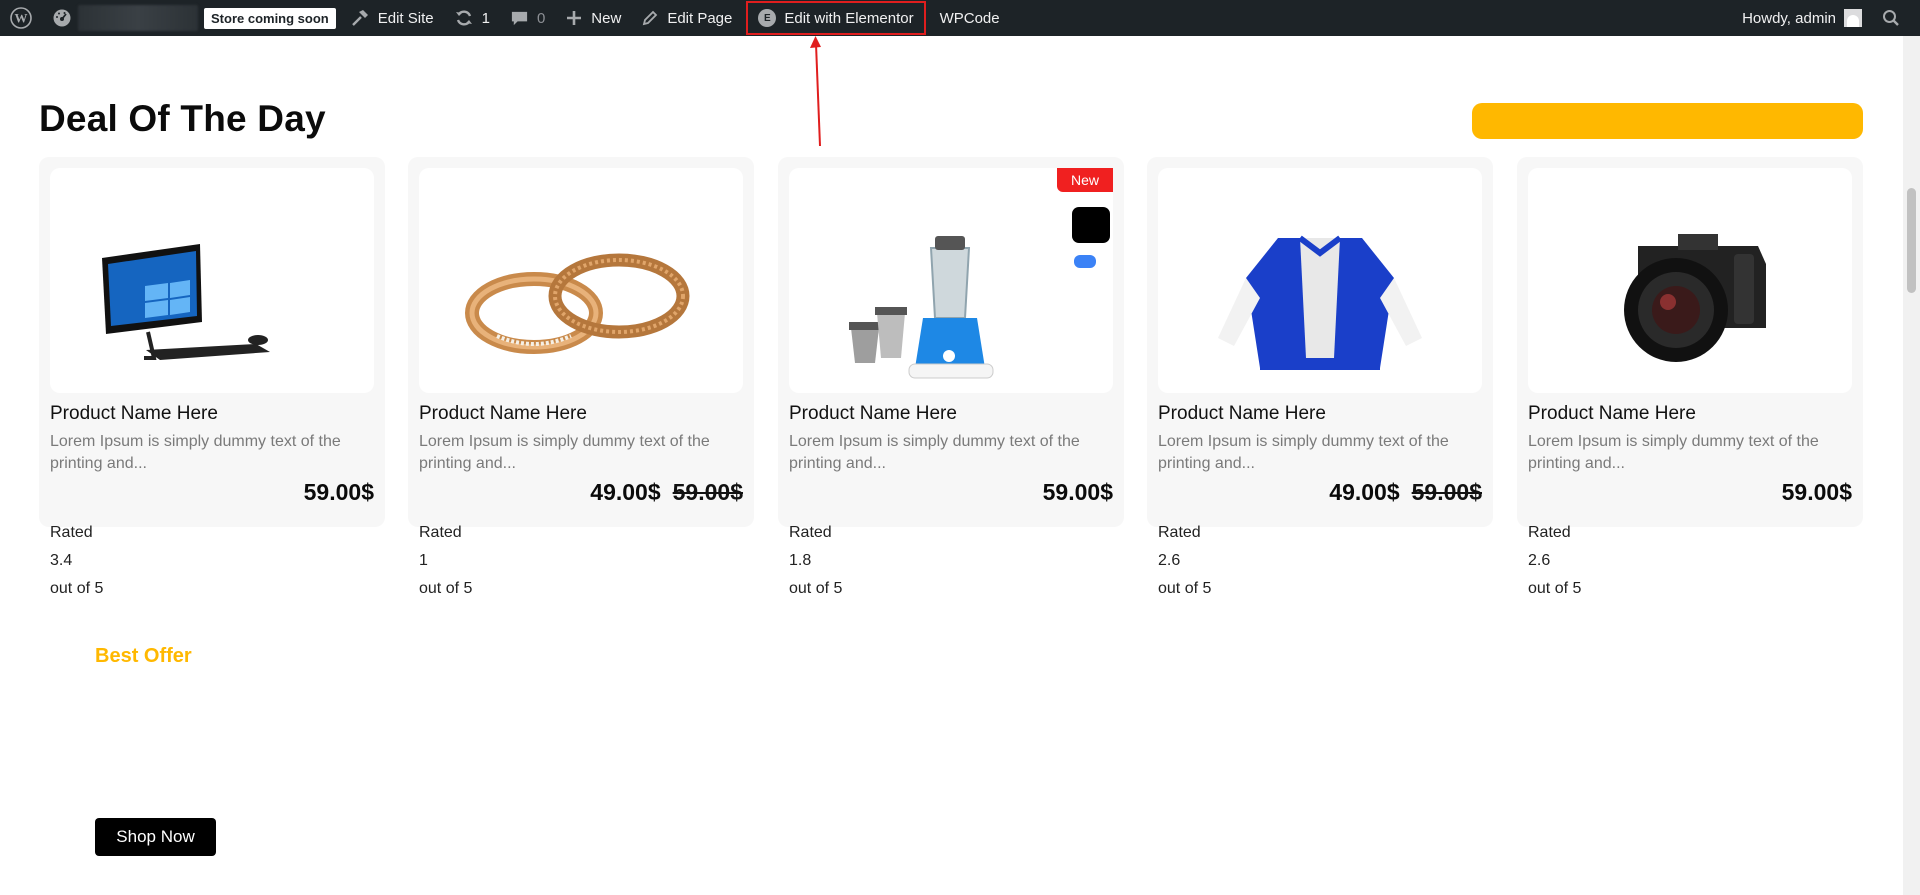 The height and width of the screenshot is (895, 1920). Describe the element at coordinates (1695, 298) in the screenshot. I see `camera-icon` at that location.